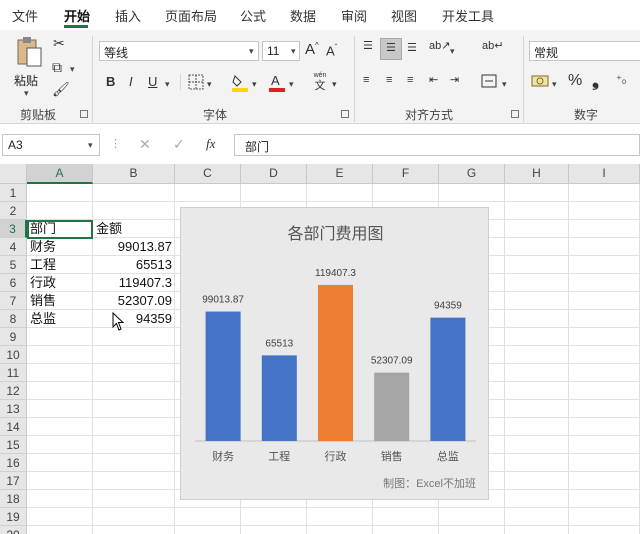 The width and height of the screenshot is (640, 534). What do you see at coordinates (340, 174) in the screenshot?
I see `column-header-e: E` at bounding box center [340, 174].